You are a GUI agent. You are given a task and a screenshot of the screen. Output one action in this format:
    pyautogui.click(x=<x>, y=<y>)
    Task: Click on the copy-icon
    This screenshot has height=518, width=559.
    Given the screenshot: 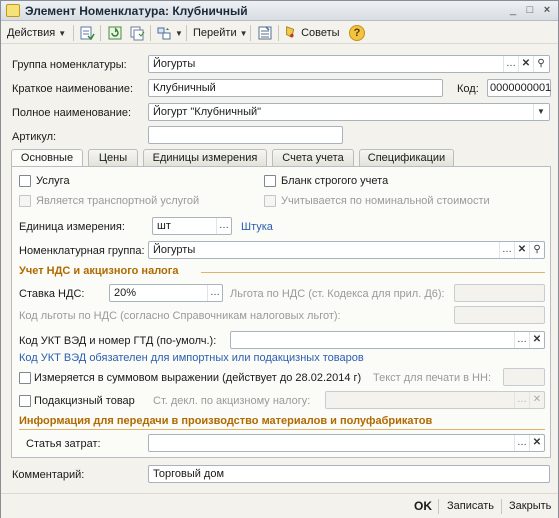 What is the action you would take?
    pyautogui.click(x=137, y=33)
    